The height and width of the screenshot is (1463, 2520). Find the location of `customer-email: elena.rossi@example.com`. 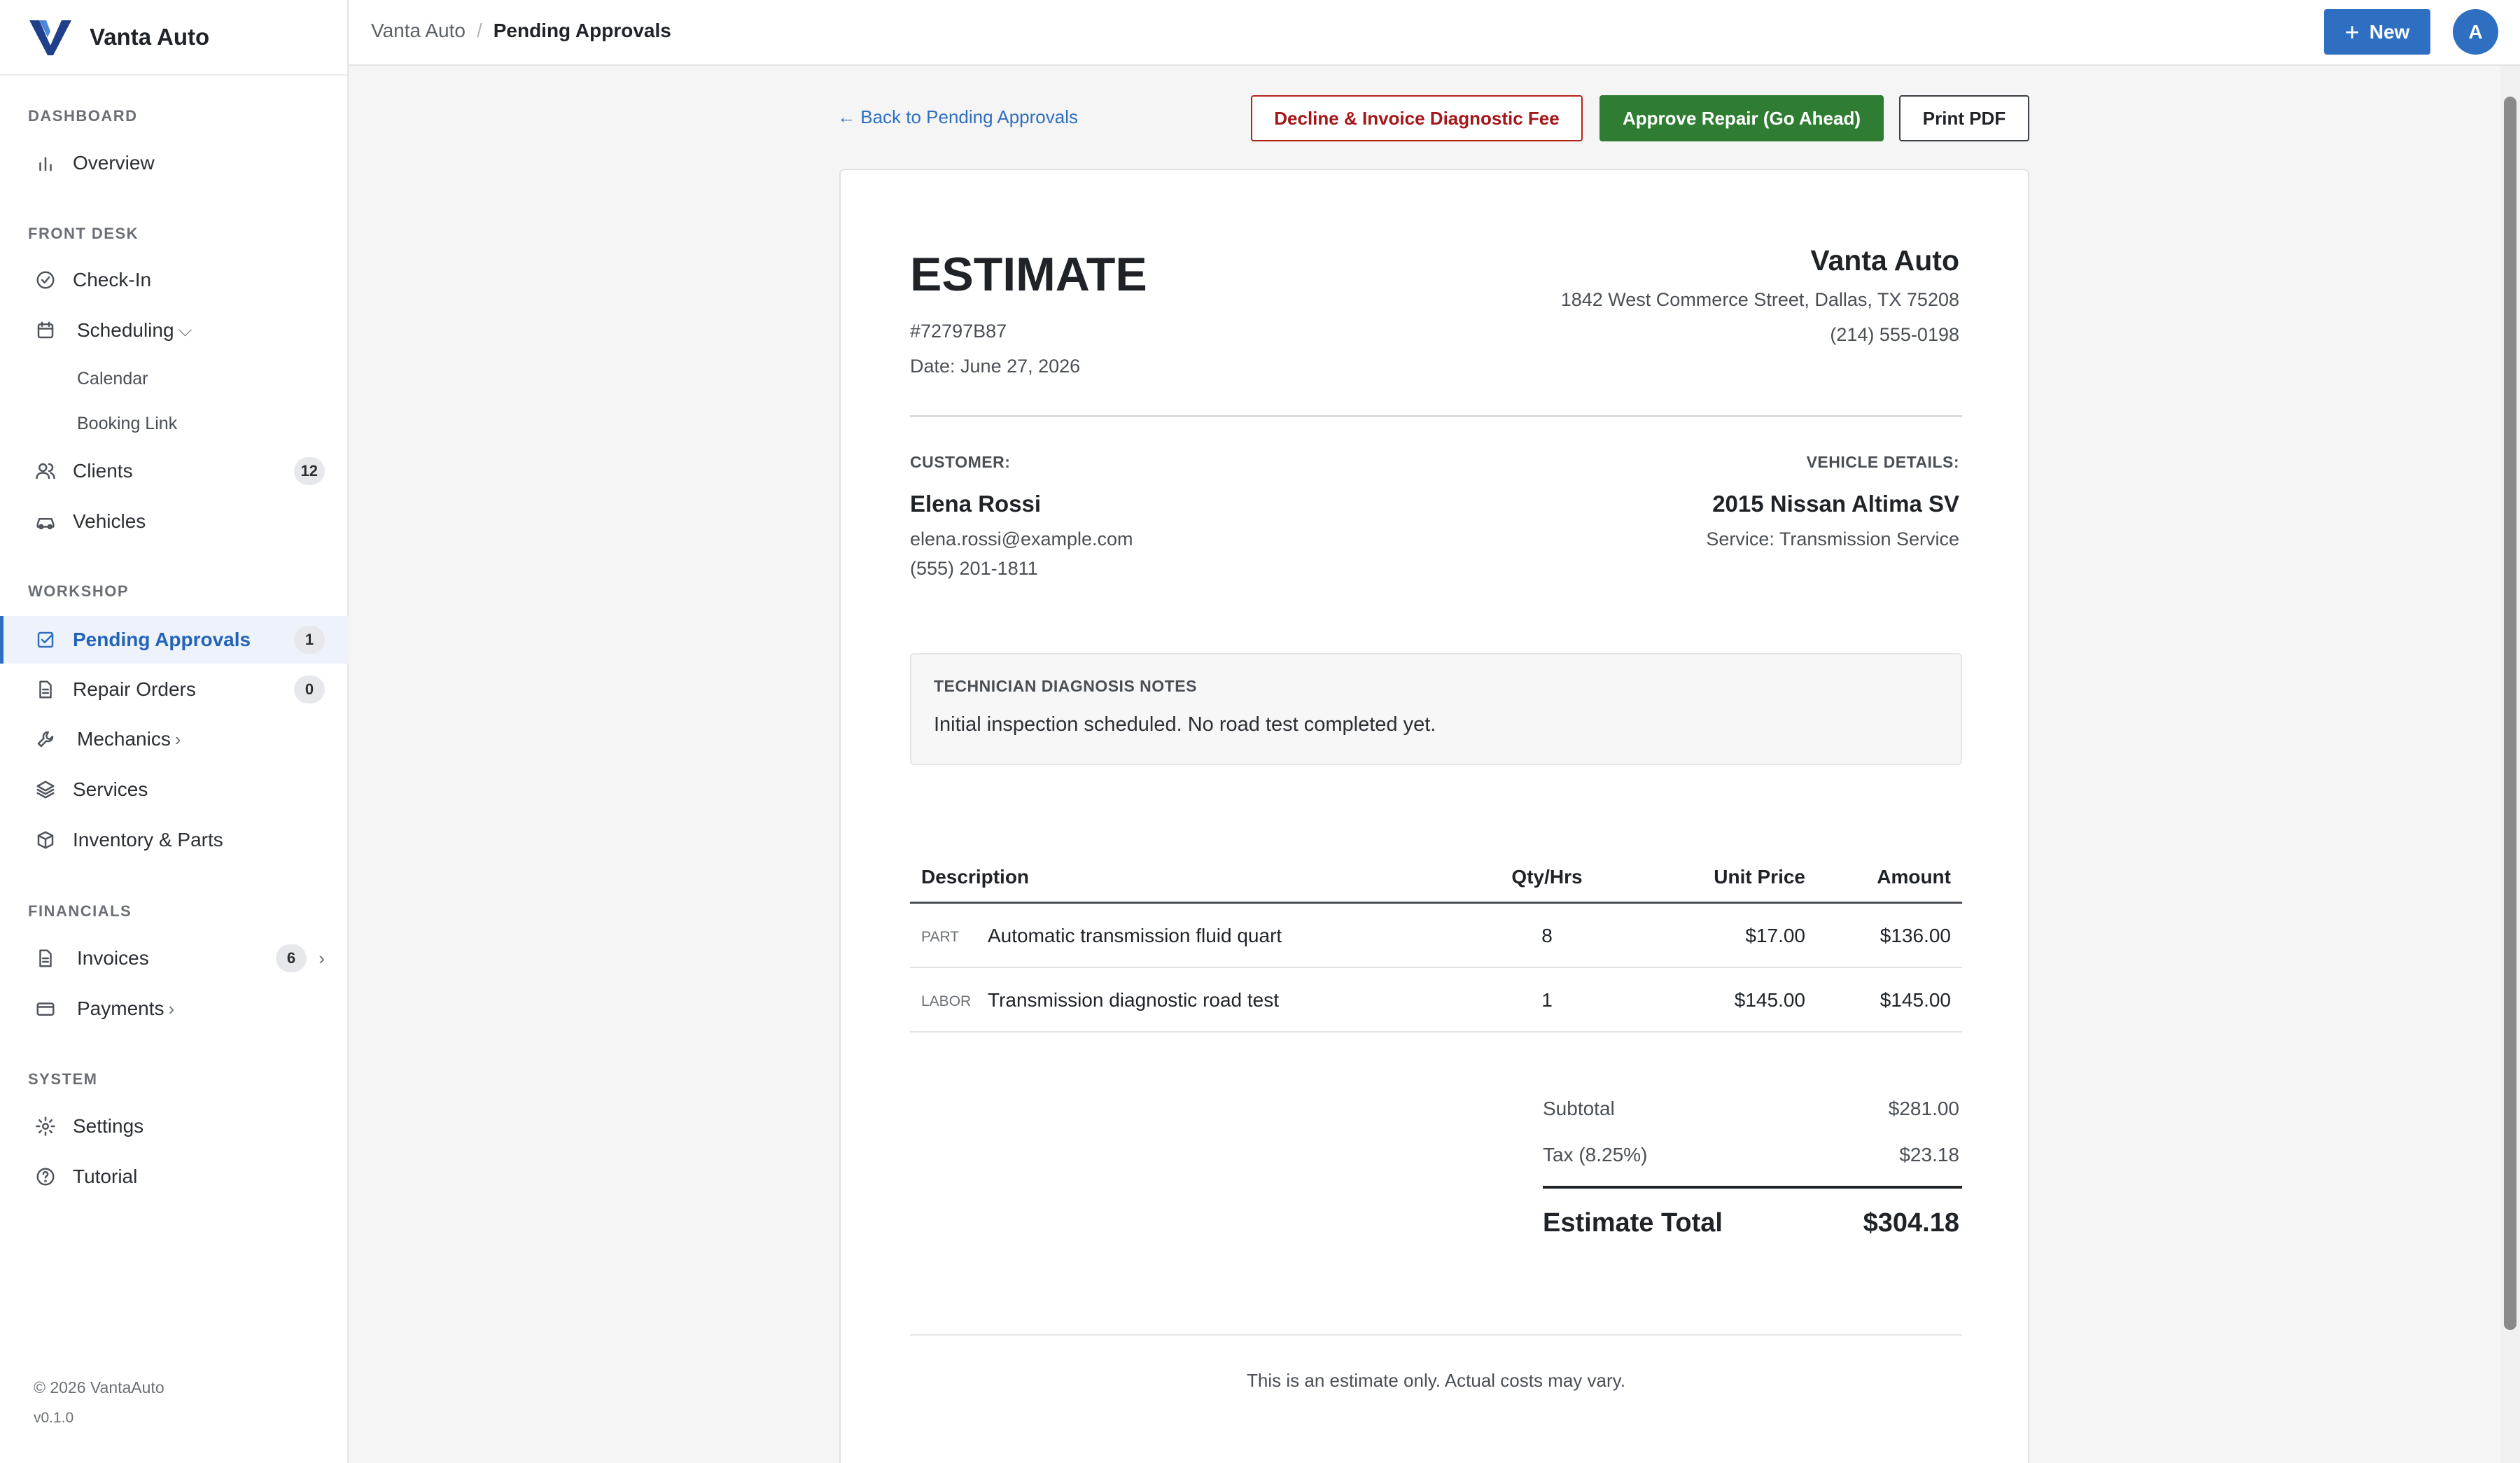

customer-email: elena.rossi@example.com is located at coordinates (1021, 539).